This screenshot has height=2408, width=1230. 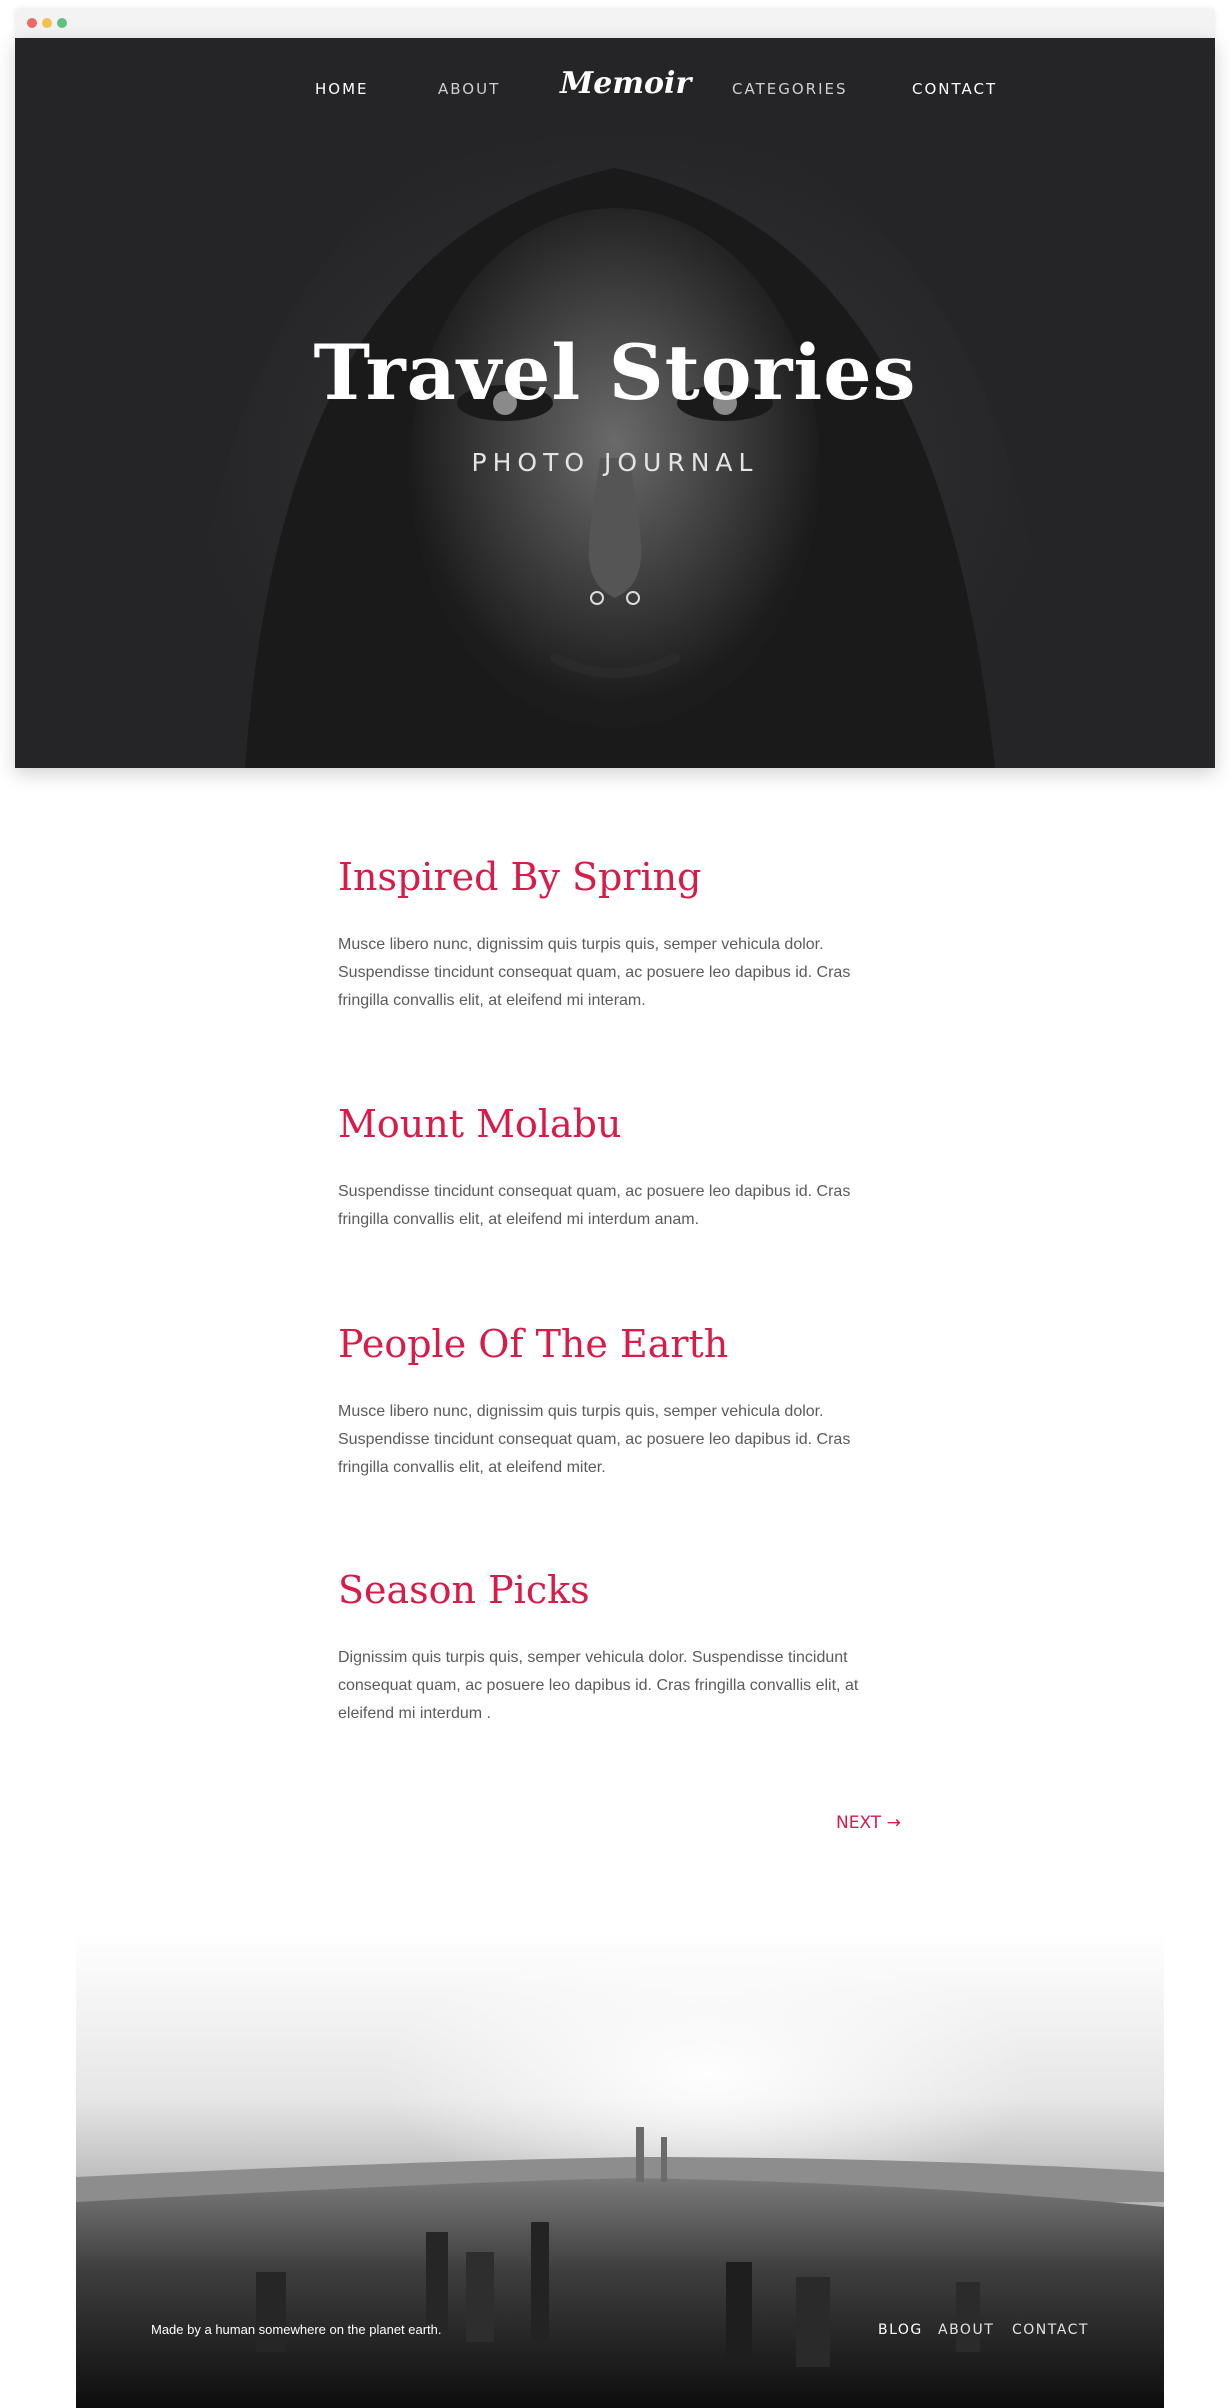 I want to click on nav-categories-link: CATEGORIES, so click(x=790, y=89).